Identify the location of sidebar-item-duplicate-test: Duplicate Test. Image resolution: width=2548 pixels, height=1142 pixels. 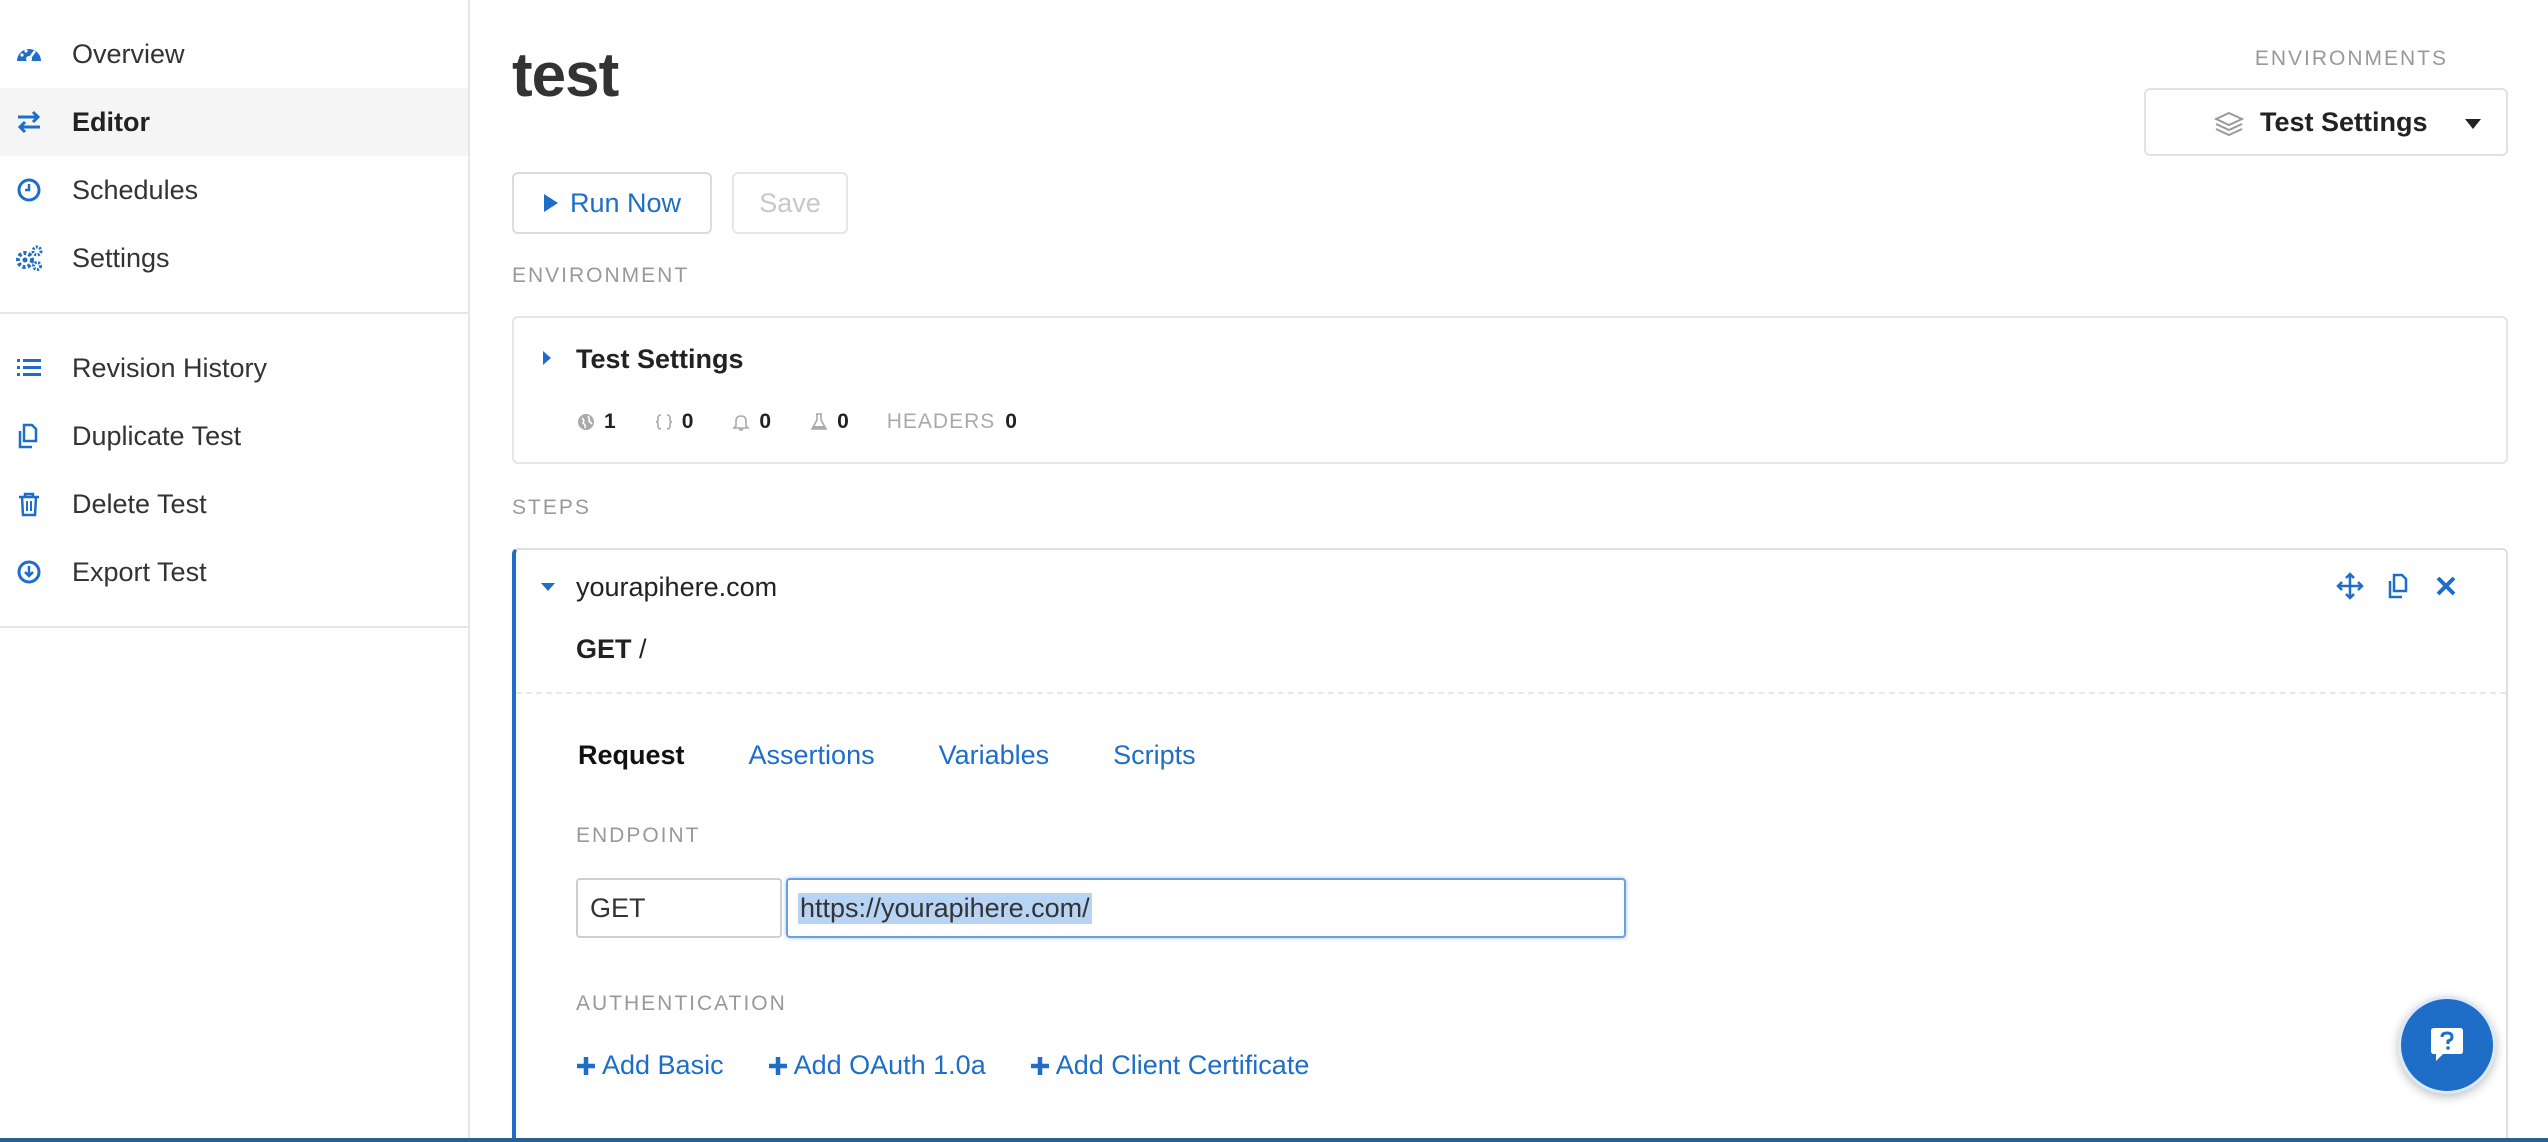
(234, 436).